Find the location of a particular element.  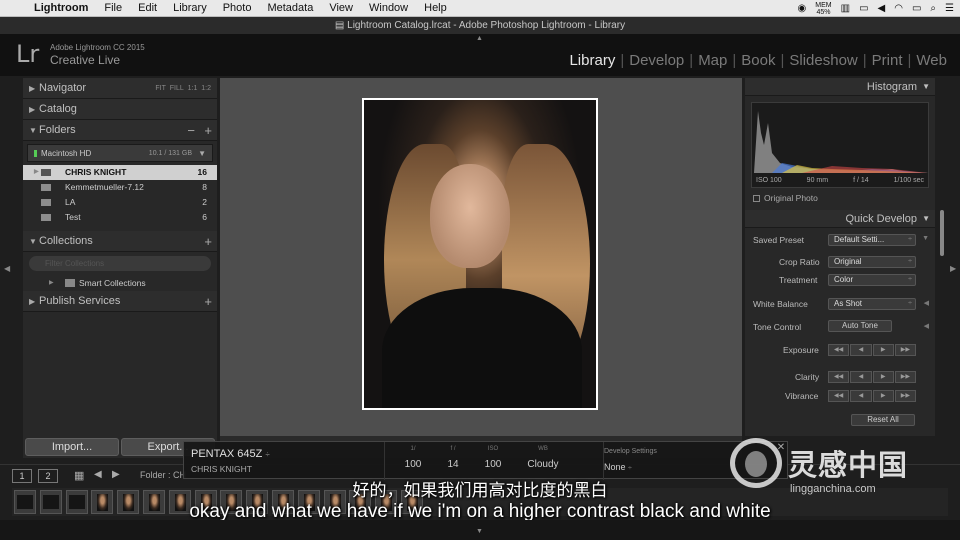

treatment-row: Treatment Color is located at coordinates (840, 280).